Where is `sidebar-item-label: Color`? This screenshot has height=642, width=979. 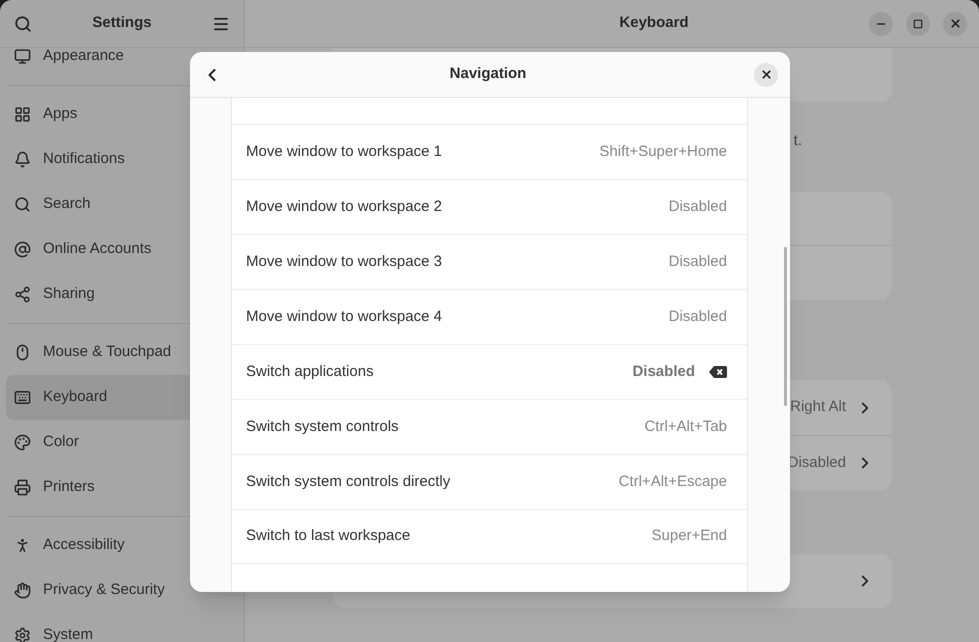 sidebar-item-label: Color is located at coordinates (61, 442).